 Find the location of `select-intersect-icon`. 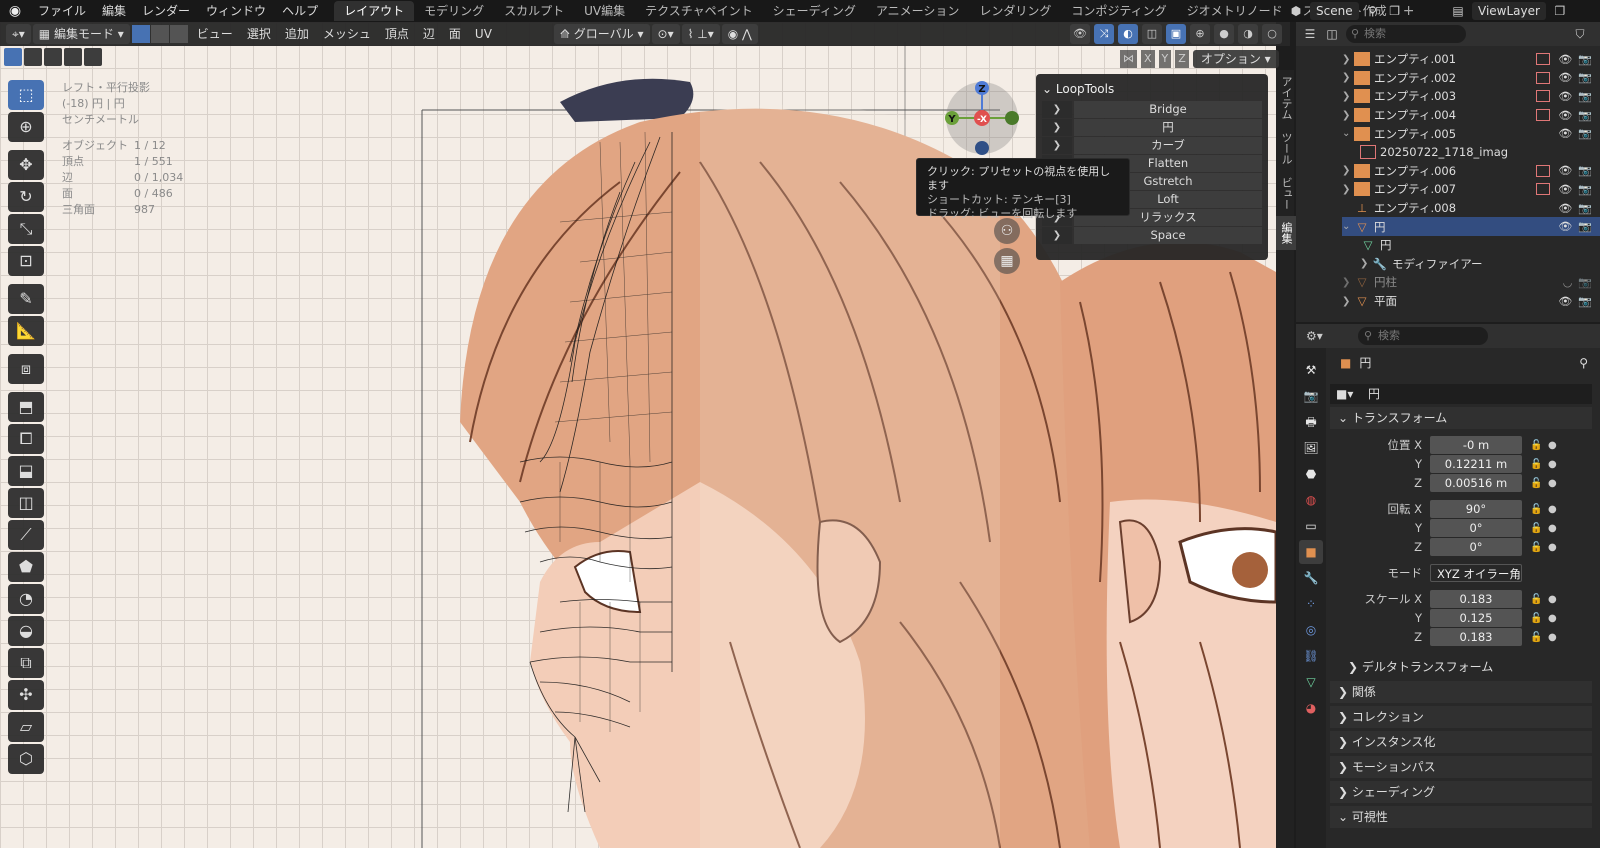

select-intersect-icon is located at coordinates (93, 57).